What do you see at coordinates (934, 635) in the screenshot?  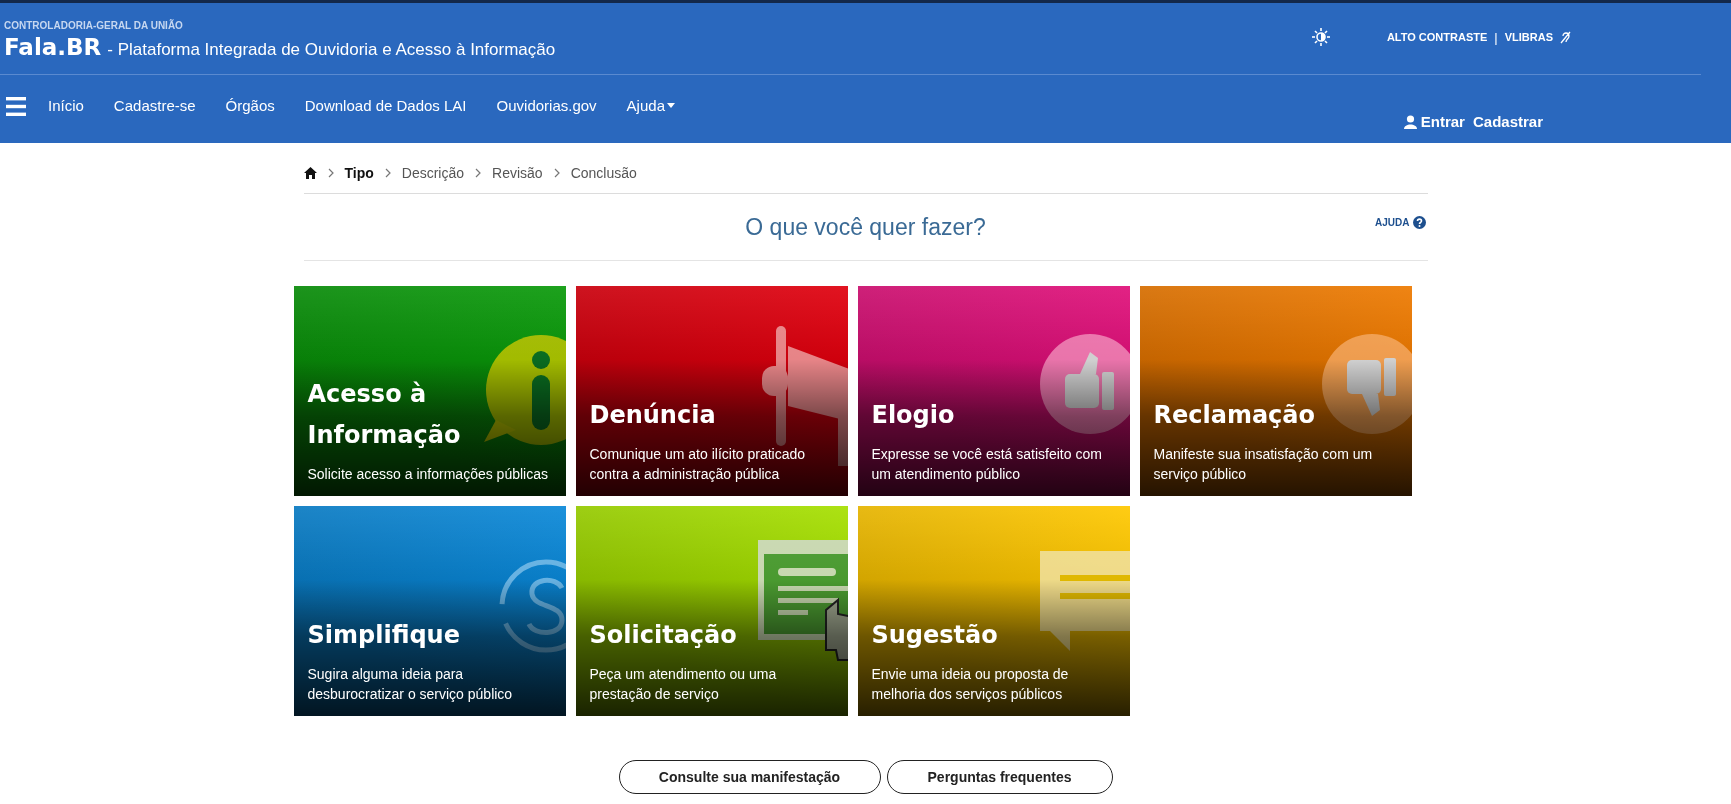 I see `tile-title: Sugestão` at bounding box center [934, 635].